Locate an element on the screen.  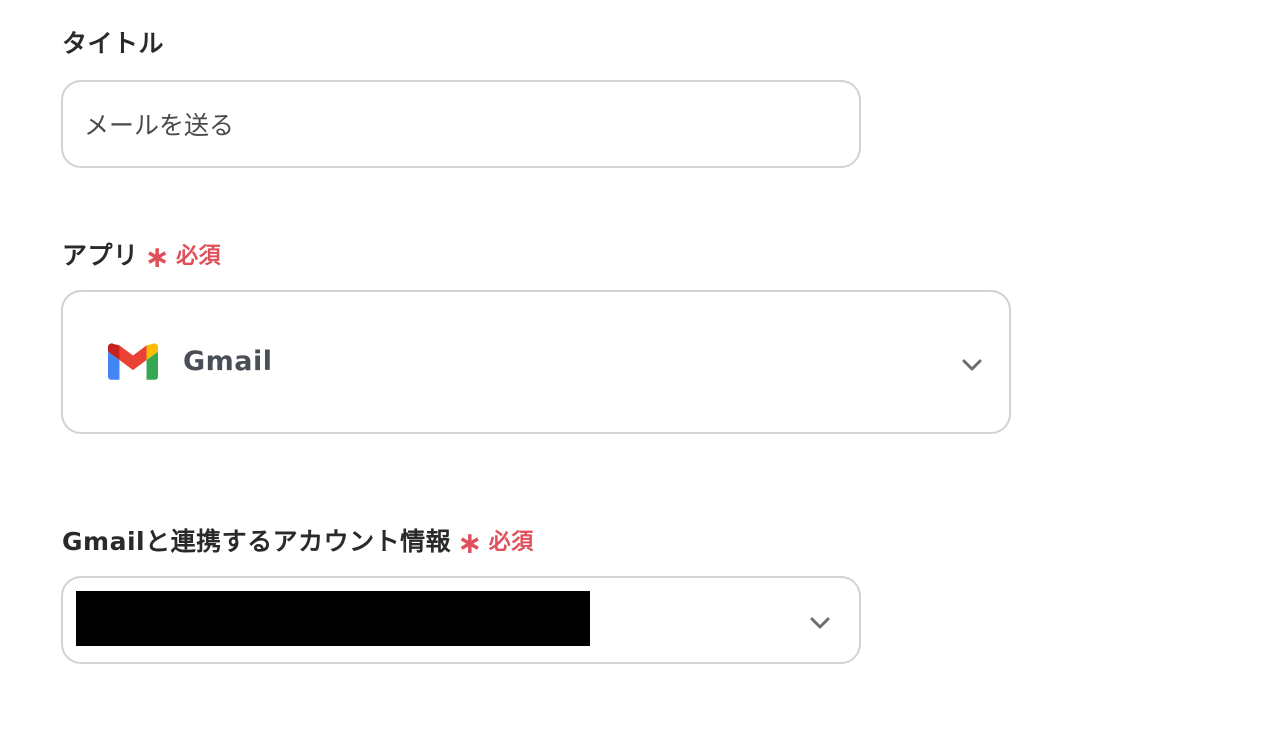
title-label: タイトル is located at coordinates (113, 42).